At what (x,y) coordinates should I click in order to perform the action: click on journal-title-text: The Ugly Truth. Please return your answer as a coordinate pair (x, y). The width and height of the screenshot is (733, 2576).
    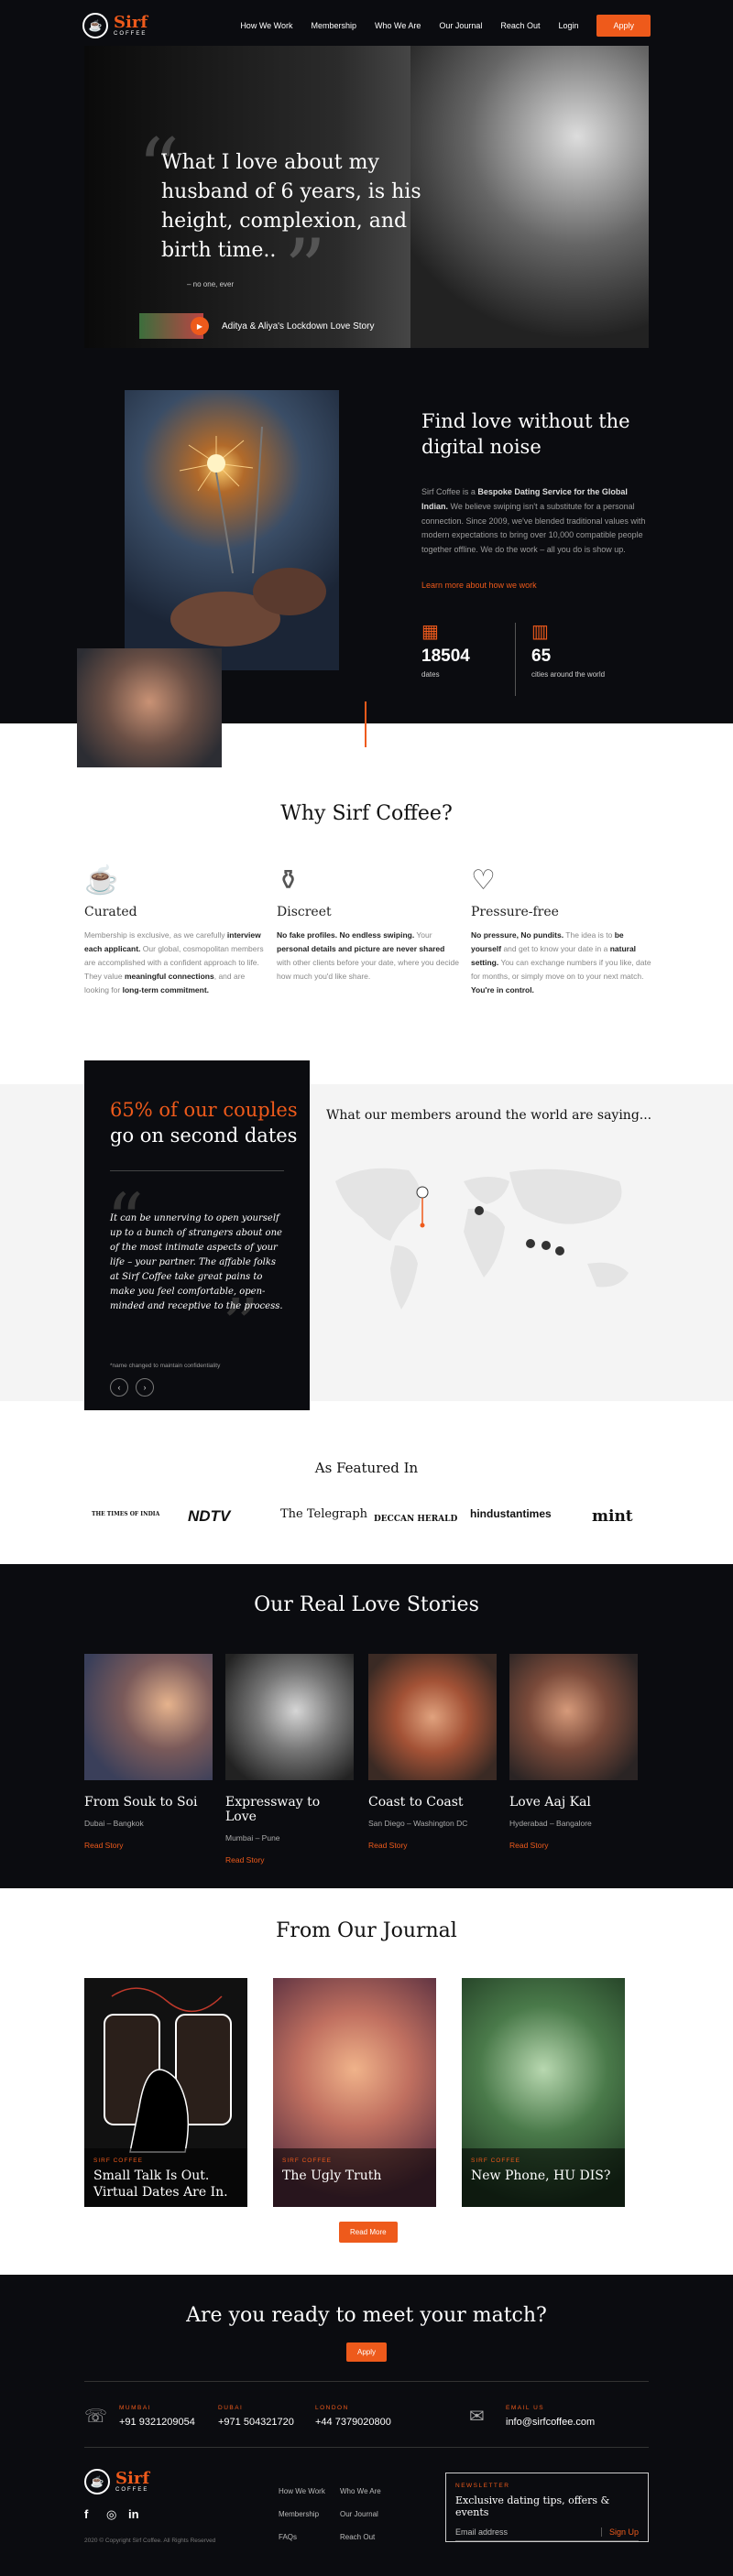
    Looking at the image, I should click on (354, 2176).